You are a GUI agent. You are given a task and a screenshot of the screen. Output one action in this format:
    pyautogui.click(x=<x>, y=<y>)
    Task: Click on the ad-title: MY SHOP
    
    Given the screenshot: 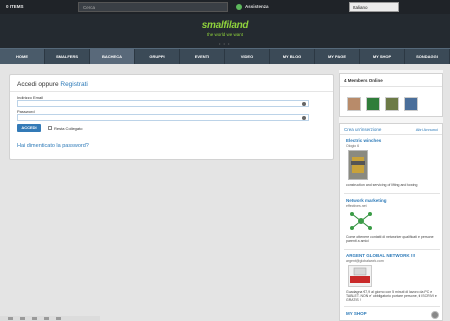 What is the action you would take?
    pyautogui.click(x=356, y=313)
    